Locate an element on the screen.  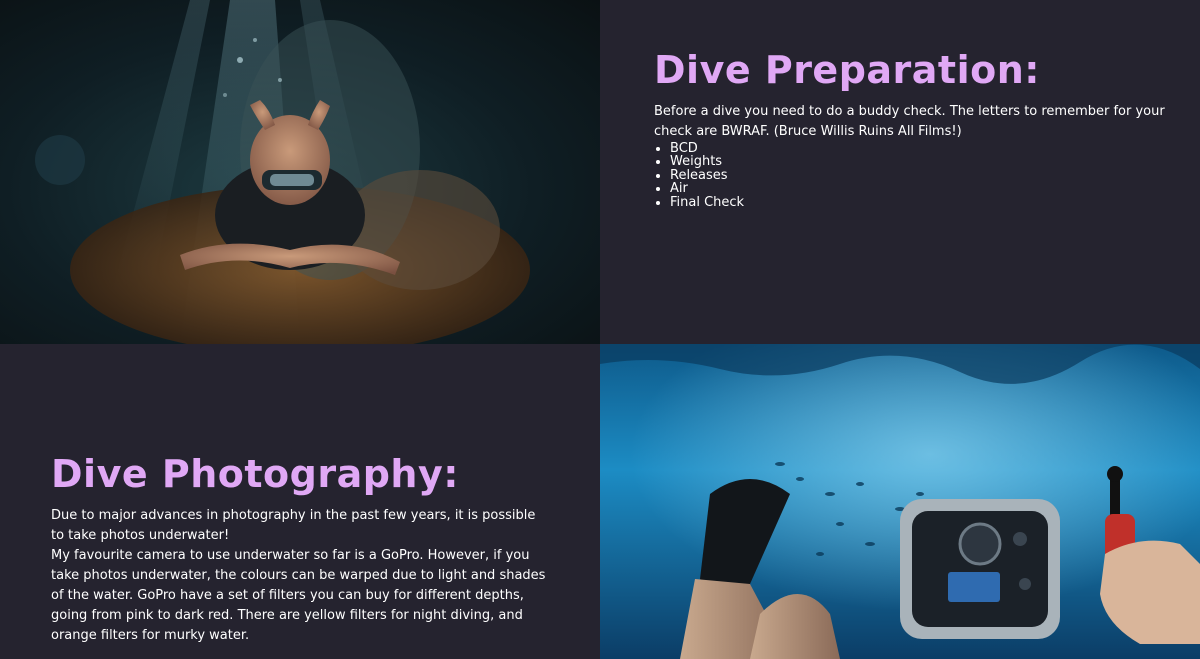
list-item: Final Check is located at coordinates (922, 203).